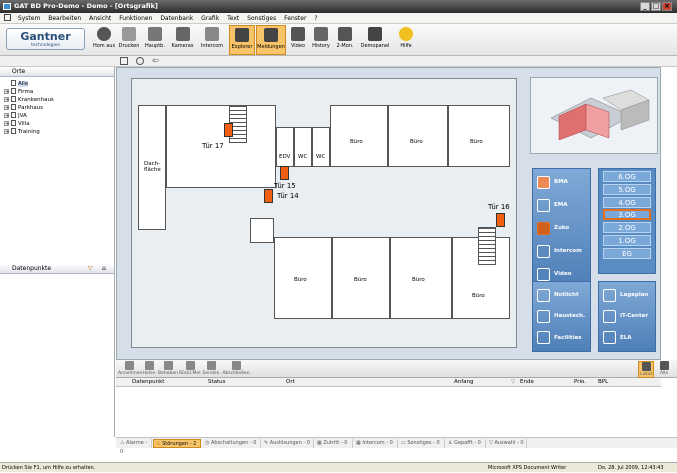 The width and height of the screenshot is (677, 473). What do you see at coordinates (124, 61) in the screenshot?
I see `fit-icon` at bounding box center [124, 61].